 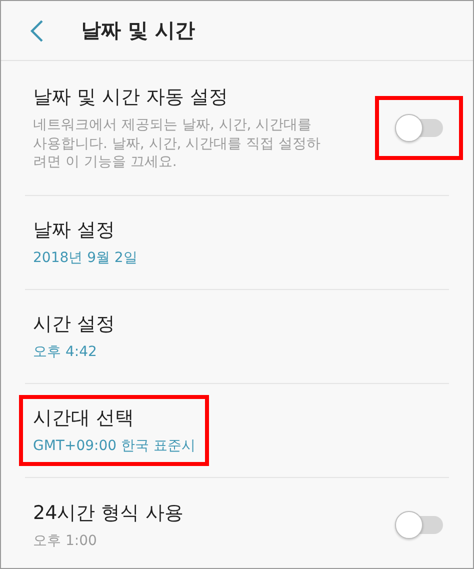 What do you see at coordinates (131, 97) in the screenshot?
I see `setting-title: 날짜 및 시간 자동 설정` at bounding box center [131, 97].